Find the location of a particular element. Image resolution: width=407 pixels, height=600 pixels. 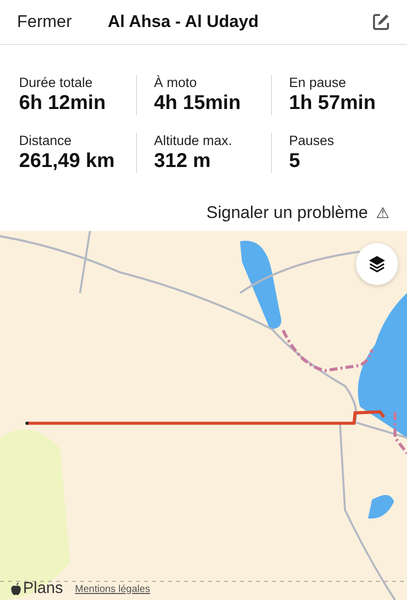

route-title: Al Ahsa - Al Udayd is located at coordinates (184, 22).